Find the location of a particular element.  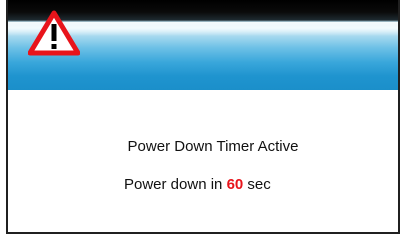

countdown-message: Power down in 60 sec is located at coordinates (197, 184).